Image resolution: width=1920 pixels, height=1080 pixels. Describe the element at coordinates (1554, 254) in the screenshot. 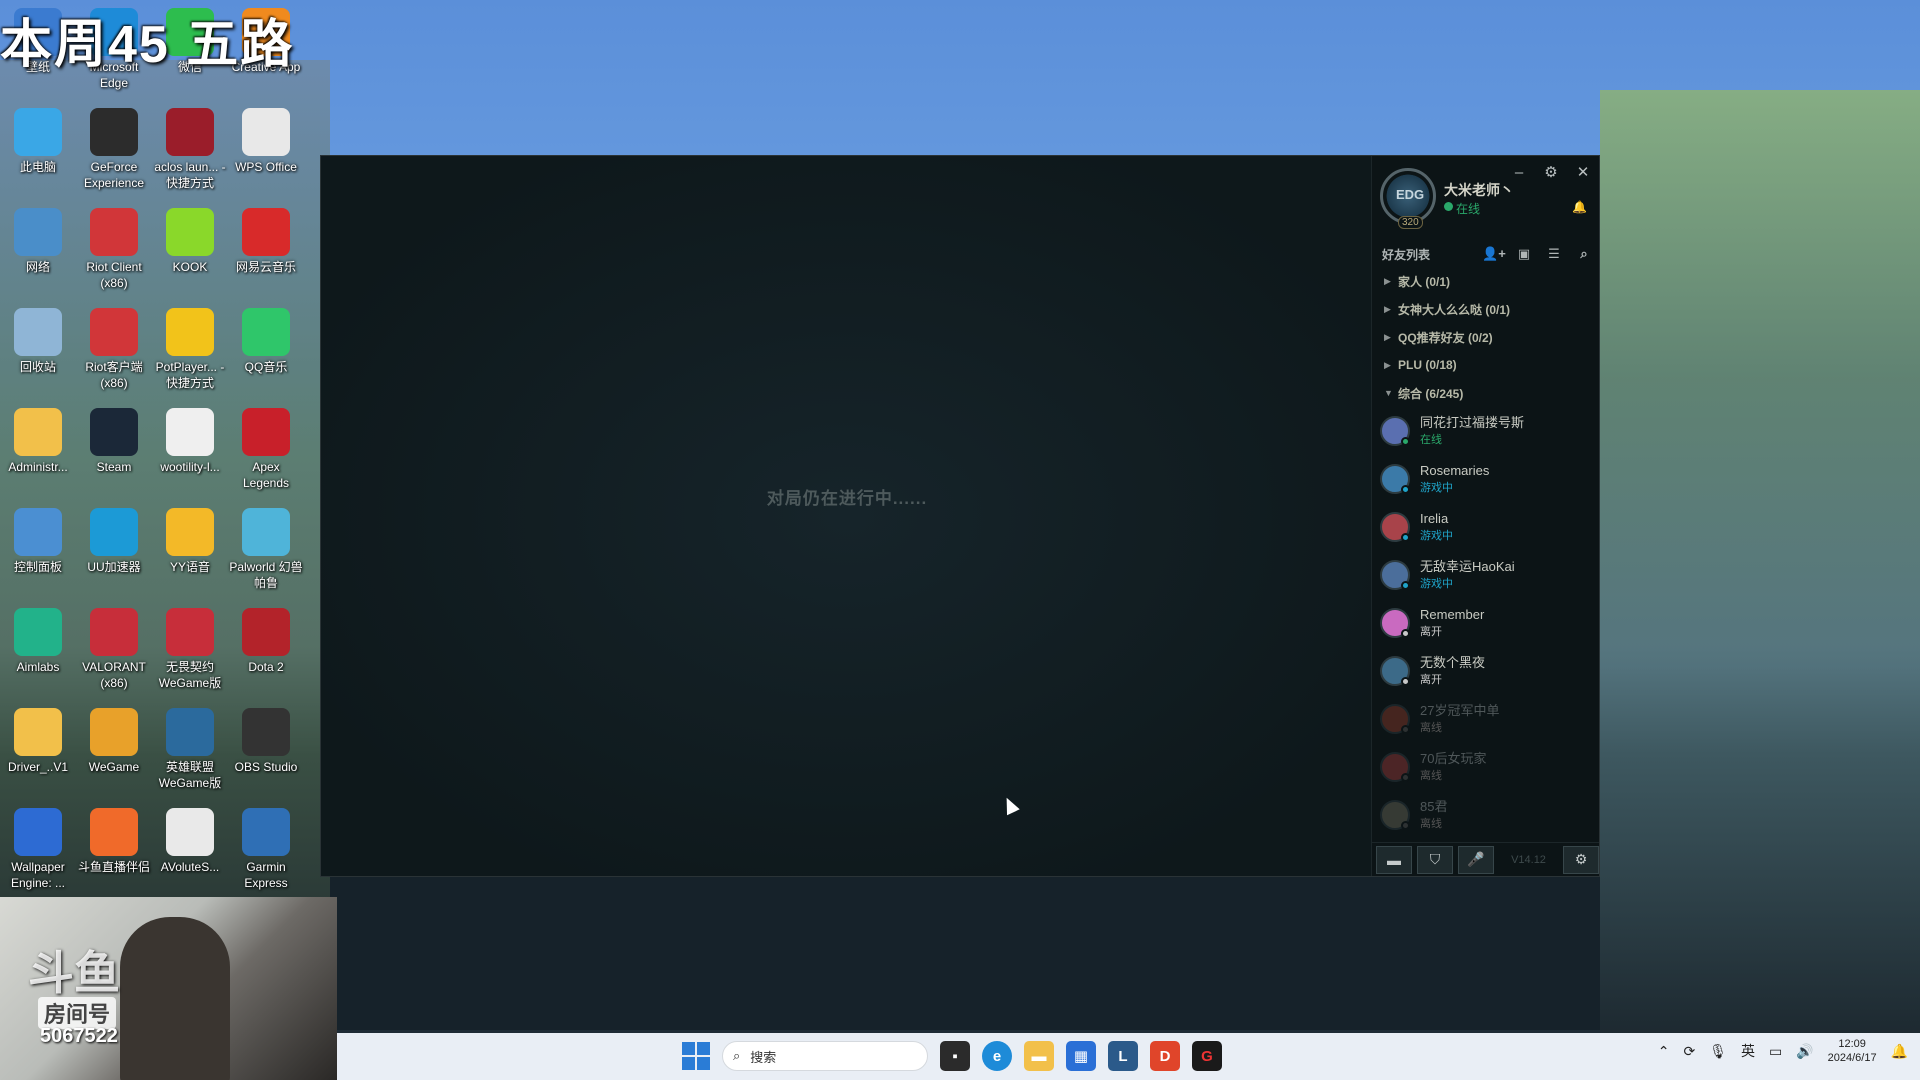

I see `list-view-icon: ☰` at that location.